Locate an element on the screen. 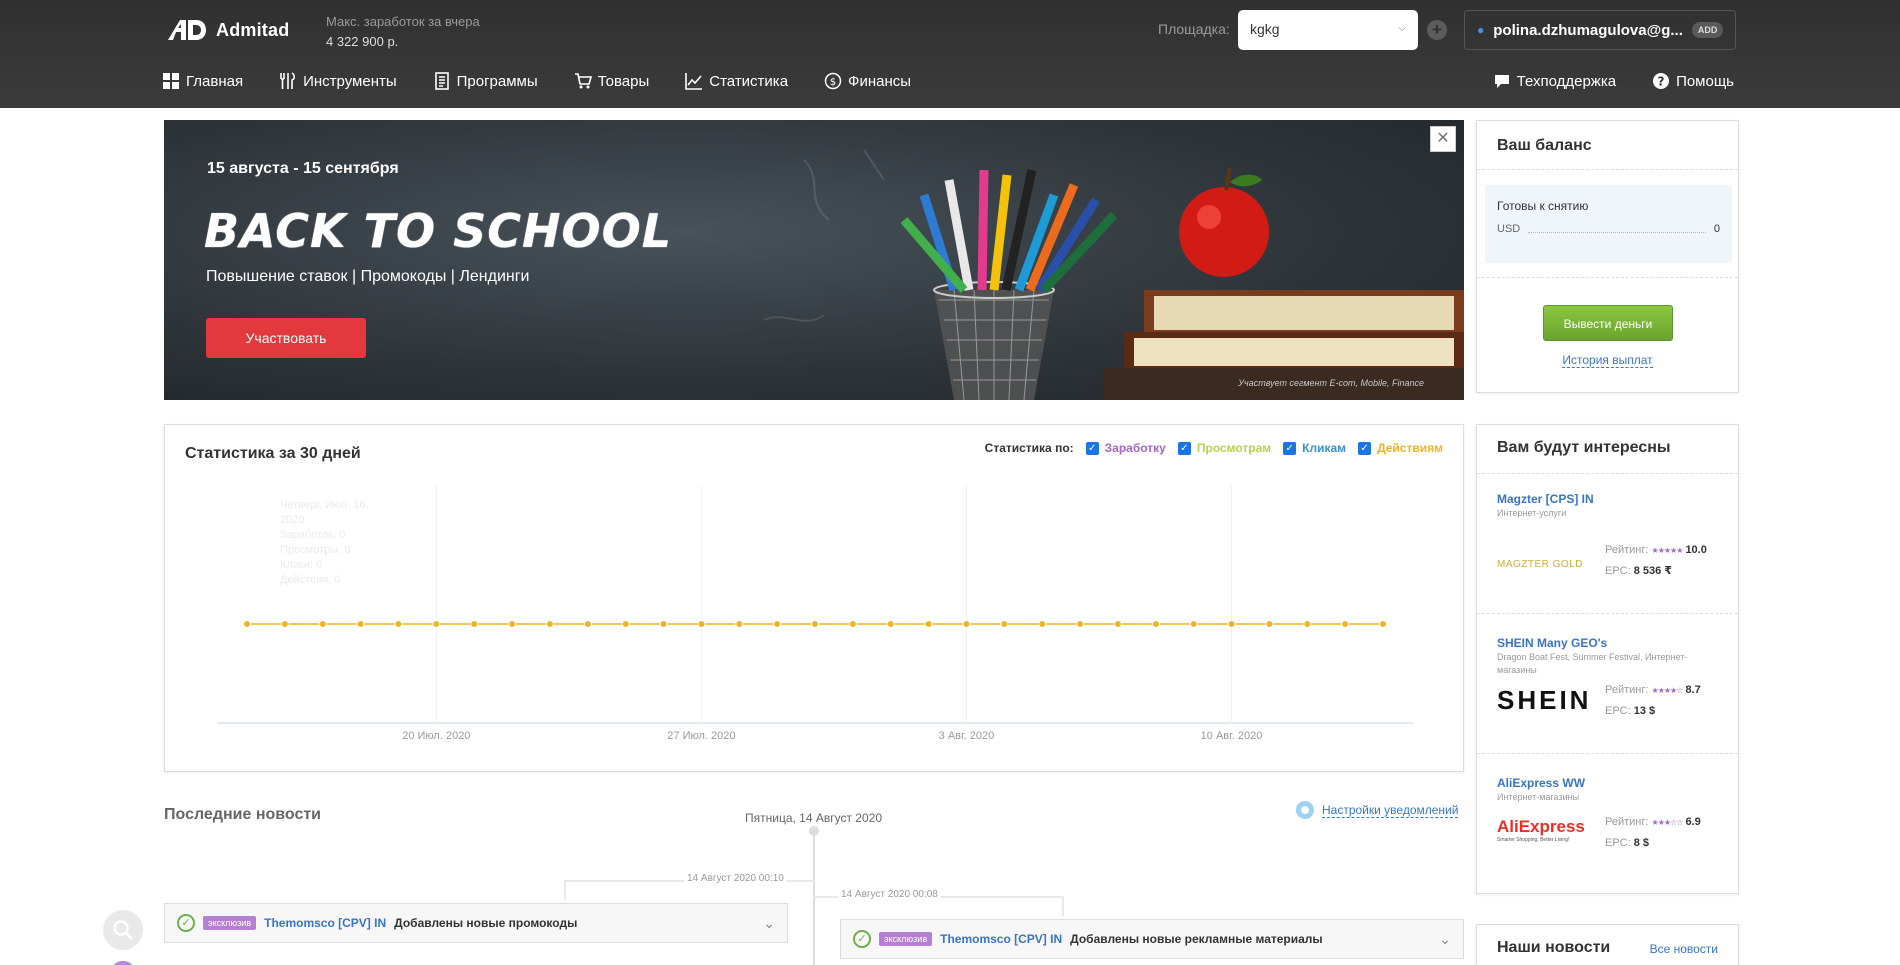 This screenshot has height=965, width=1900. nav-item-products: Товары is located at coordinates (612, 81).